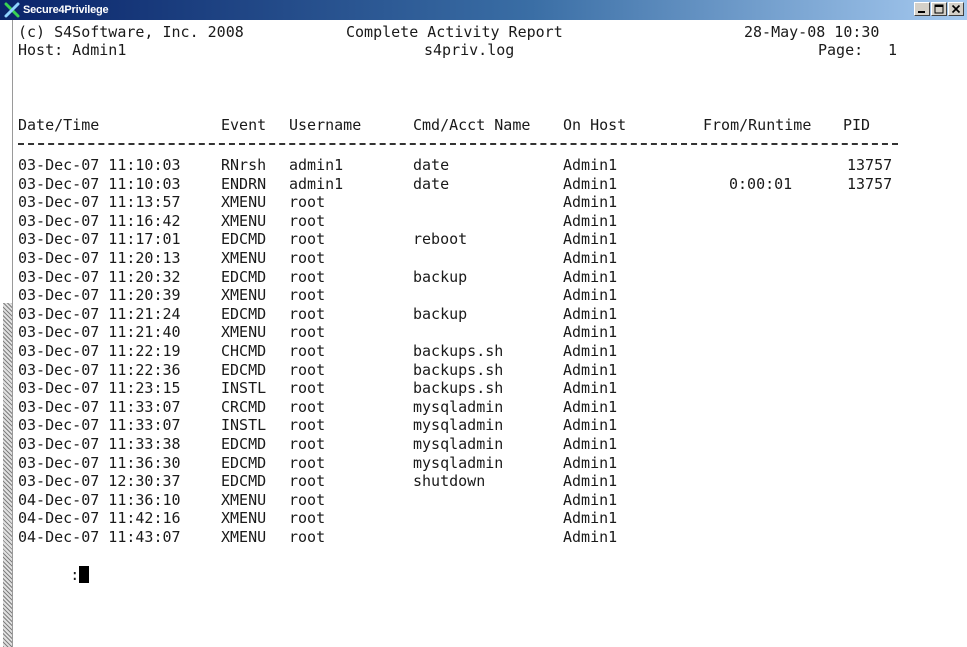 This screenshot has width=967, height=647. What do you see at coordinates (244, 183) in the screenshot?
I see `cell-event: ENDRN` at bounding box center [244, 183].